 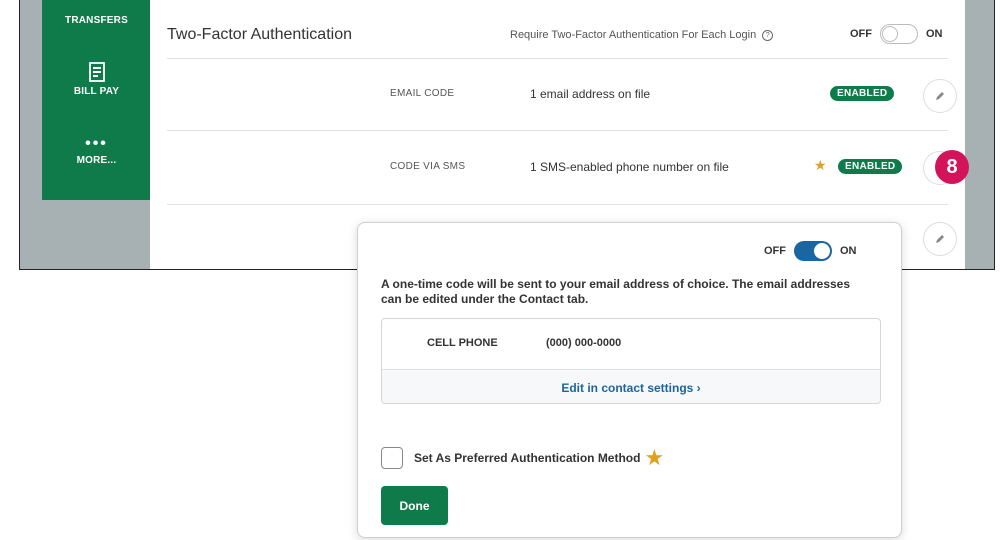 I want to click on preferred-method-row: Set As Preferred Authentication Method ★, so click(x=522, y=458).